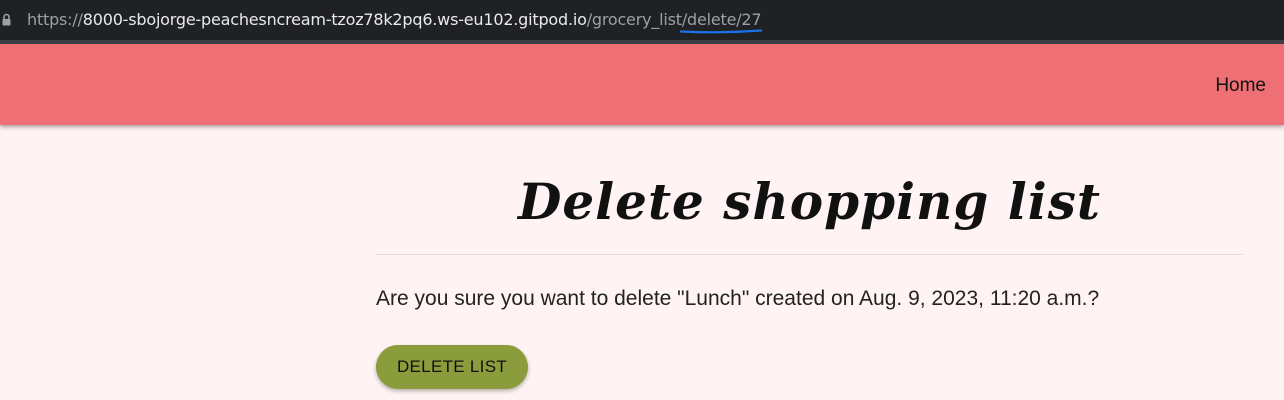 Image resolution: width=1284 pixels, height=400 pixels. I want to click on annotation-underline, so click(721, 31).